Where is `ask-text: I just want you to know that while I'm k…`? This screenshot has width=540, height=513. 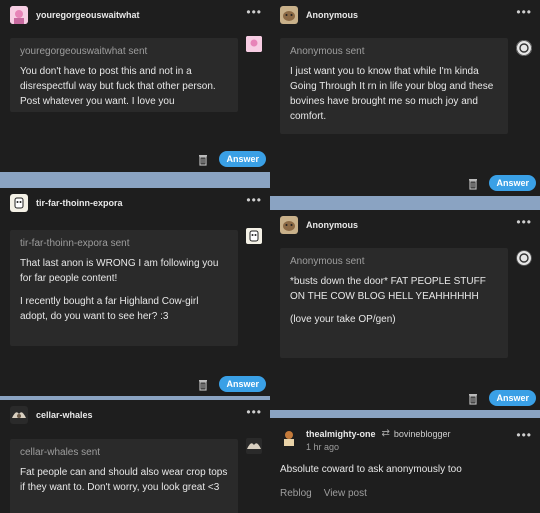
ask-text: I just want you to know that while I'm k… is located at coordinates (392, 94).